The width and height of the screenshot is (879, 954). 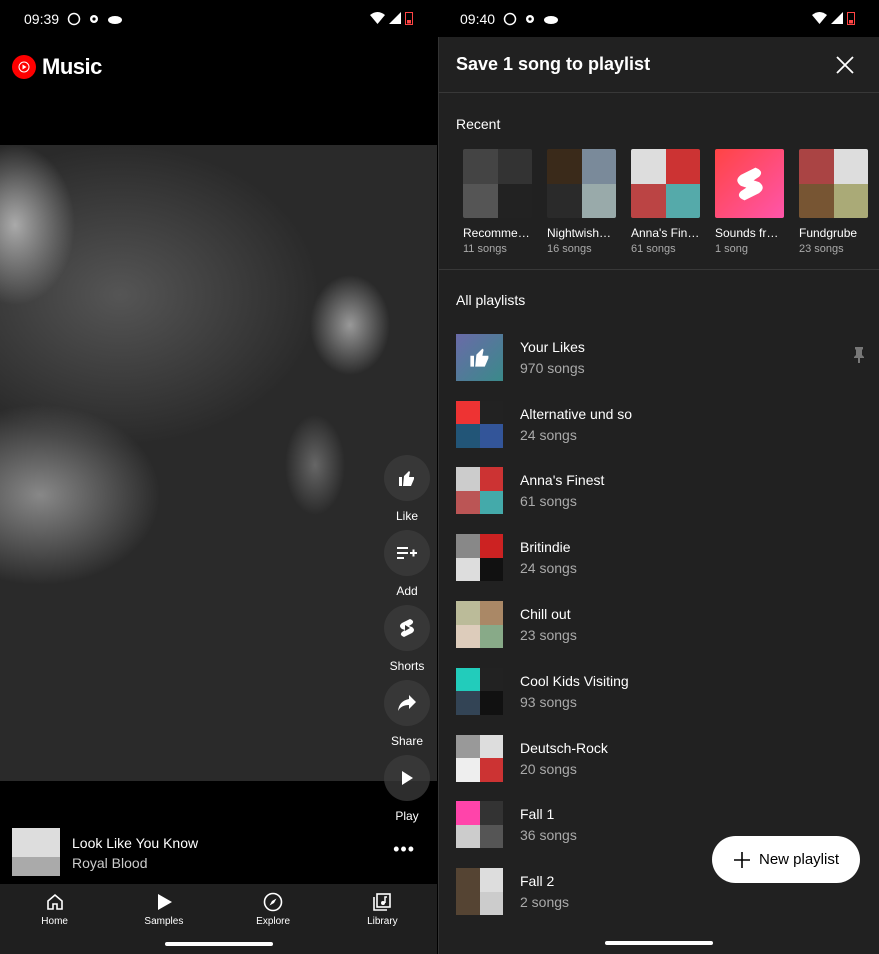 I want to click on playlist-name: Fall 2, so click(x=537, y=881).